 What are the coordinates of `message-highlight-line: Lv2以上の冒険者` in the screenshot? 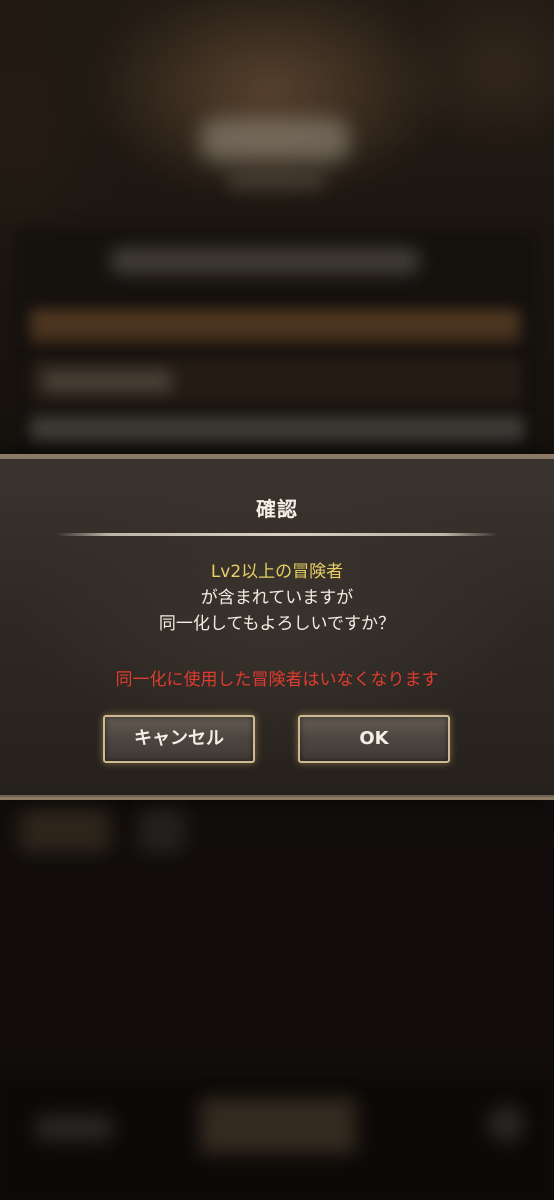 It's located at (277, 572).